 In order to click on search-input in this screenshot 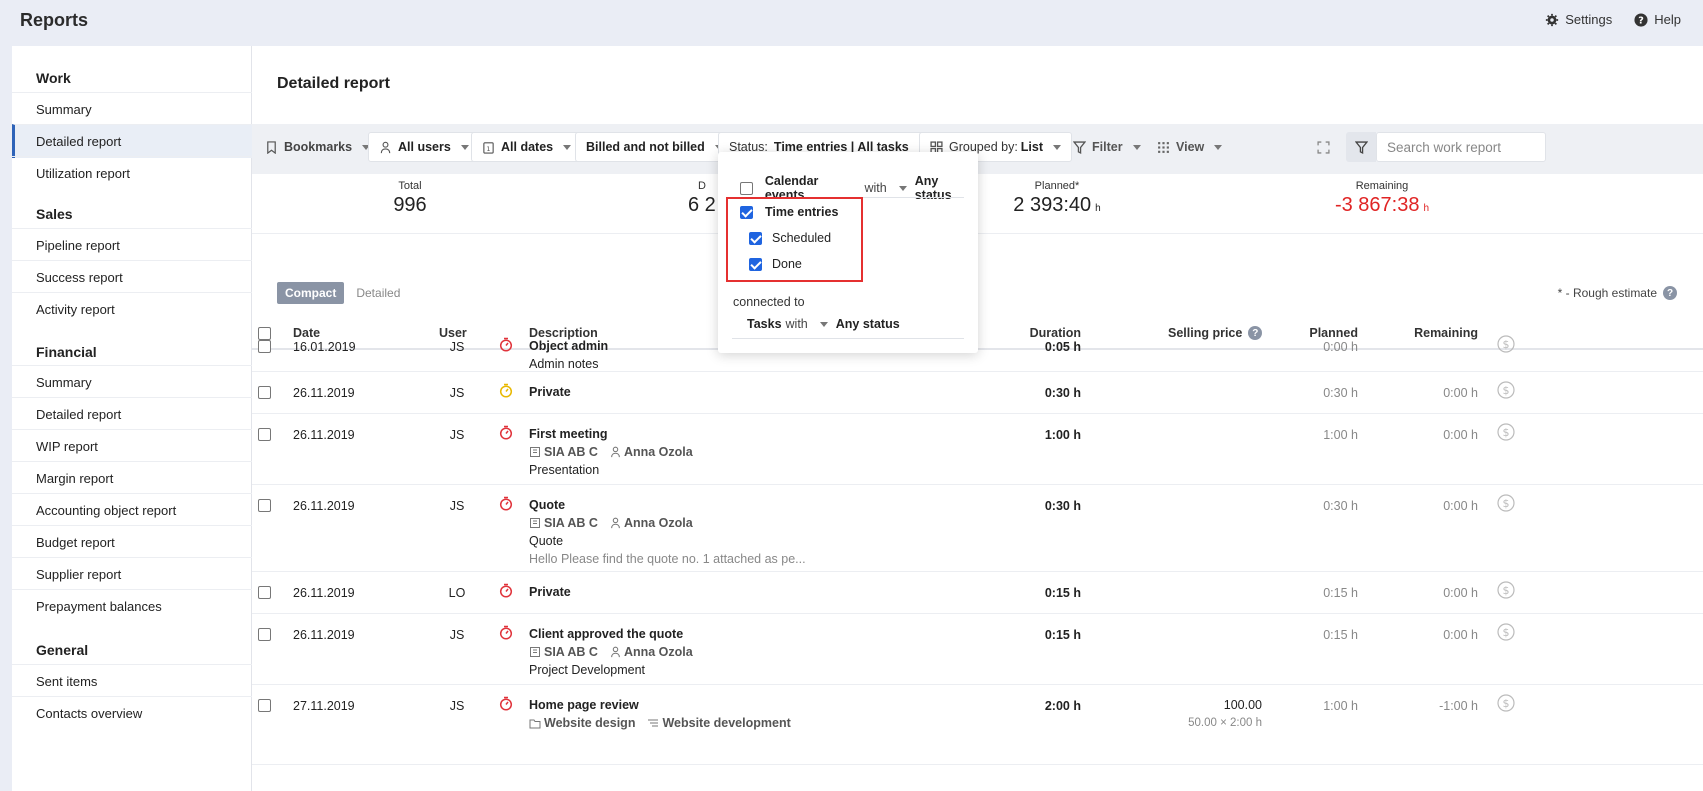, I will do `click(1461, 147)`.